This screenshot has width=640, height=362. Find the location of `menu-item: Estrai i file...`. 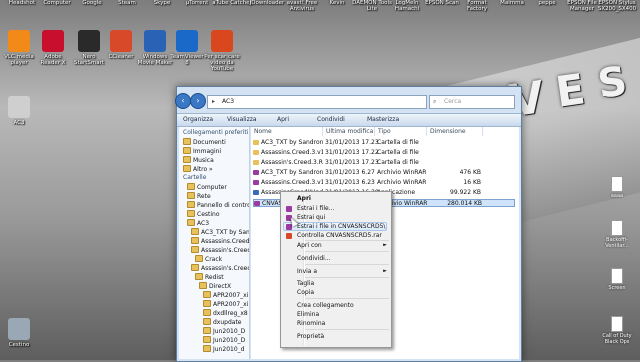

menu-item: Estrai i file... is located at coordinates (315, 209).